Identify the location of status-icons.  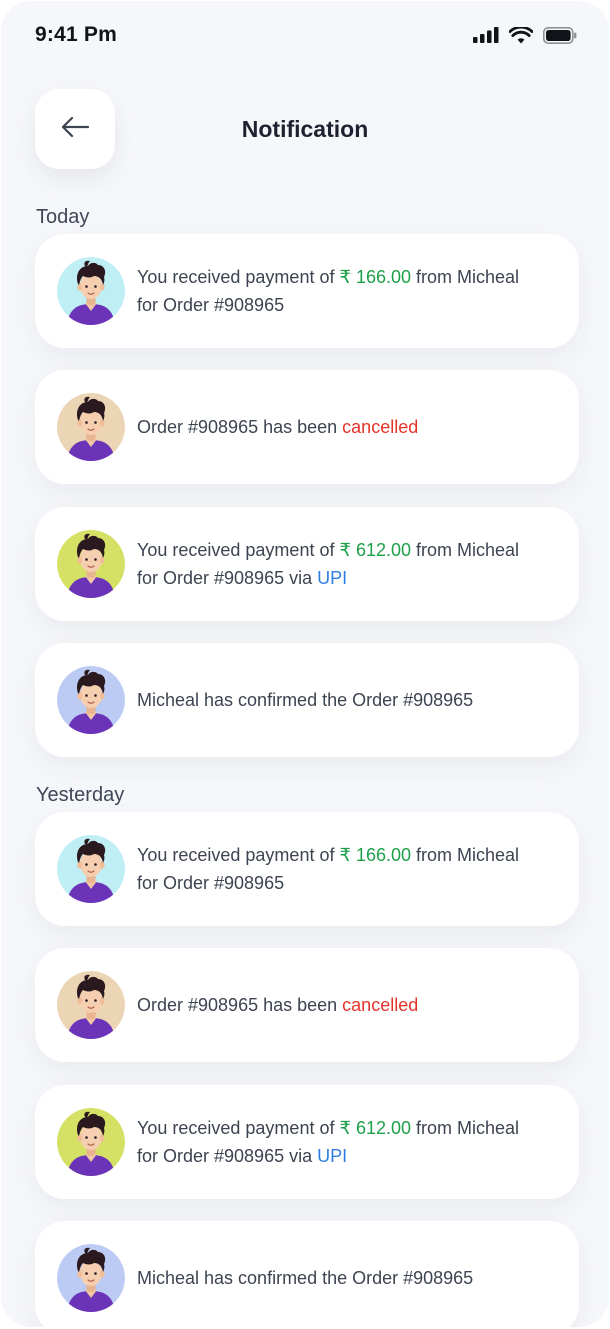
(525, 35).